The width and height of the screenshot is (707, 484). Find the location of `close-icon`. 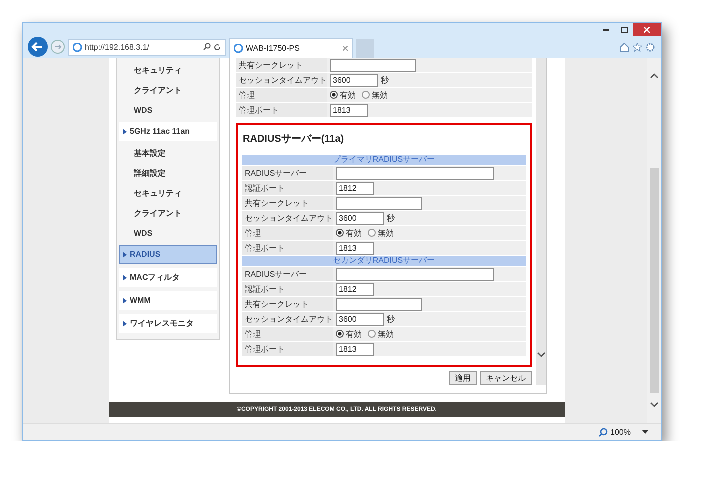

close-icon is located at coordinates (345, 48).